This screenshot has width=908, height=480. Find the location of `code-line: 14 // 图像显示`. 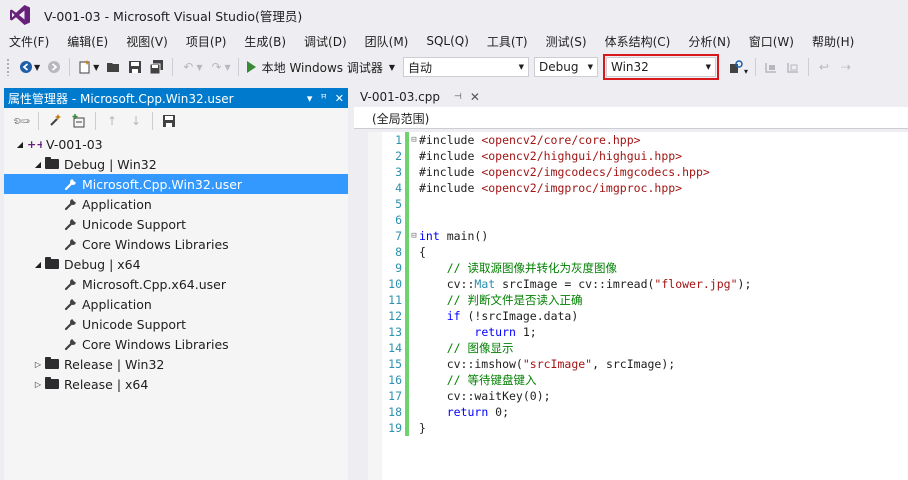

code-line: 14 // 图像显示 is located at coordinates (559, 348).